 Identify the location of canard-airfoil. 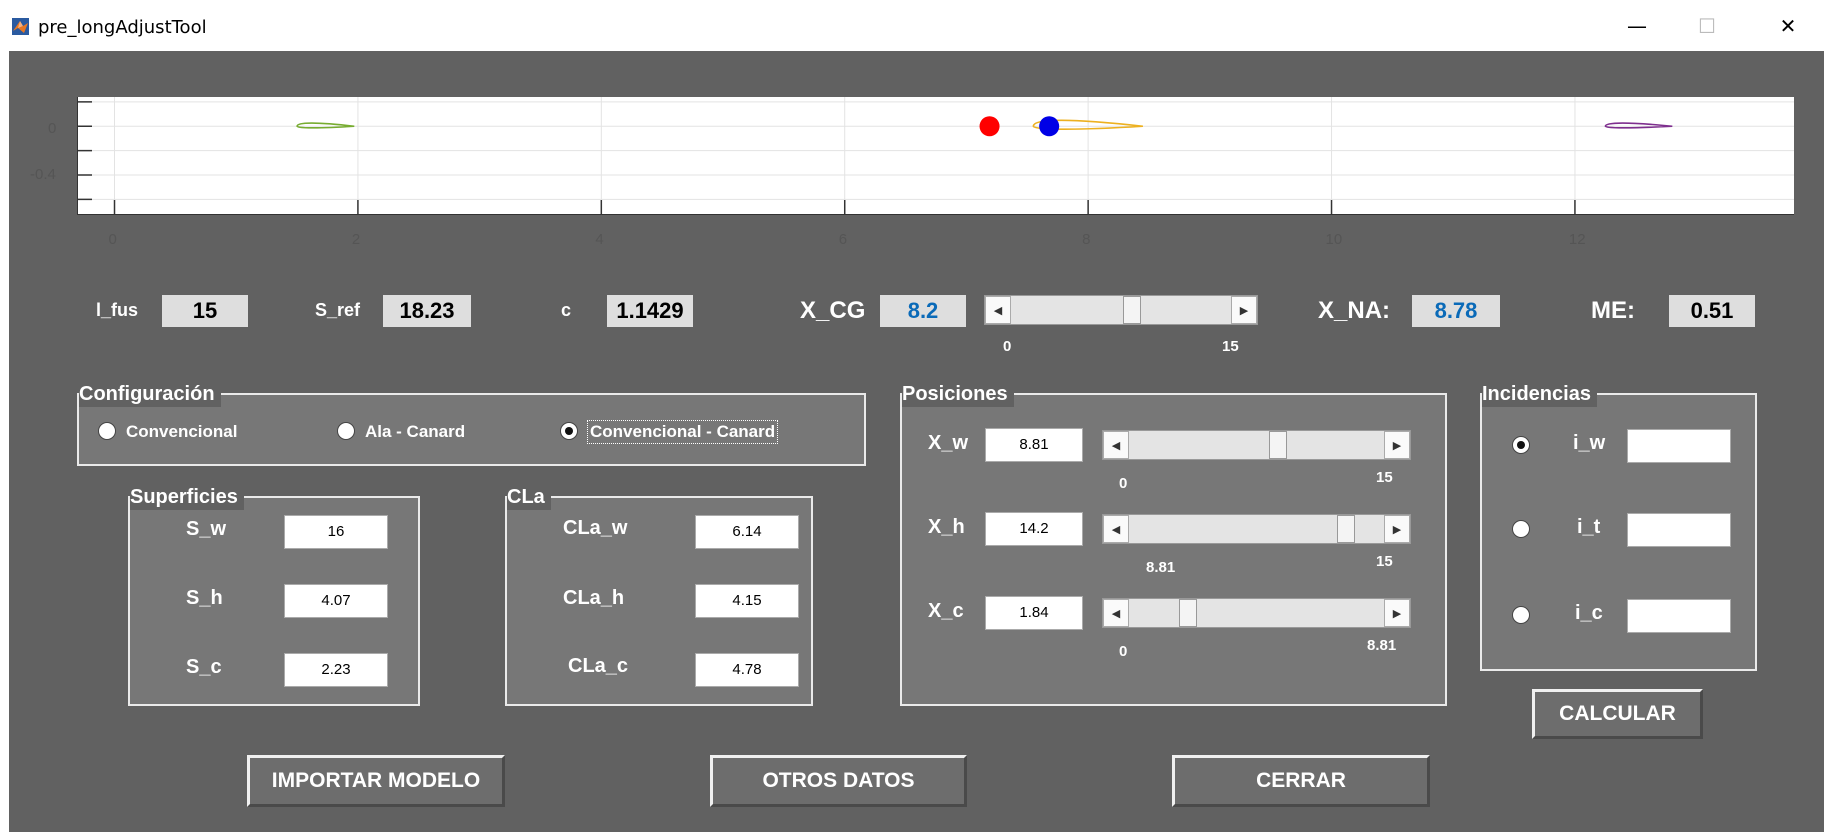
(325, 125).